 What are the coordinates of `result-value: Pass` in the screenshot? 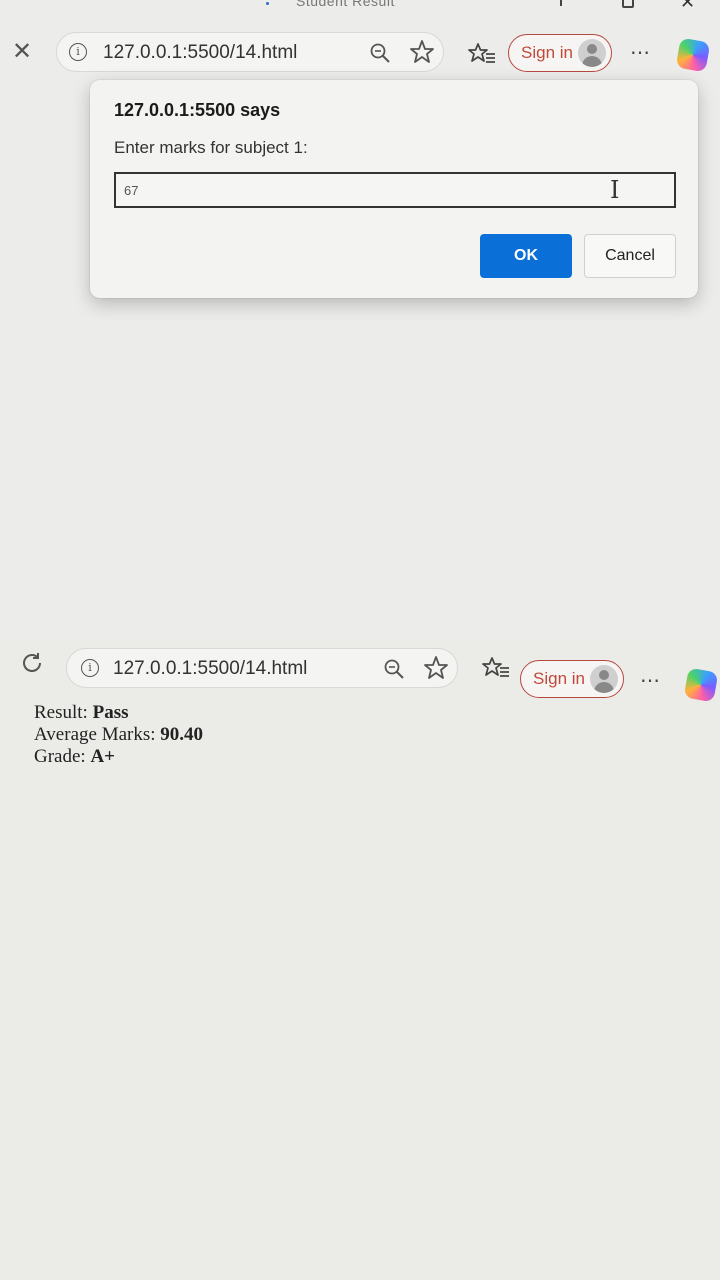 It's located at (110, 712).